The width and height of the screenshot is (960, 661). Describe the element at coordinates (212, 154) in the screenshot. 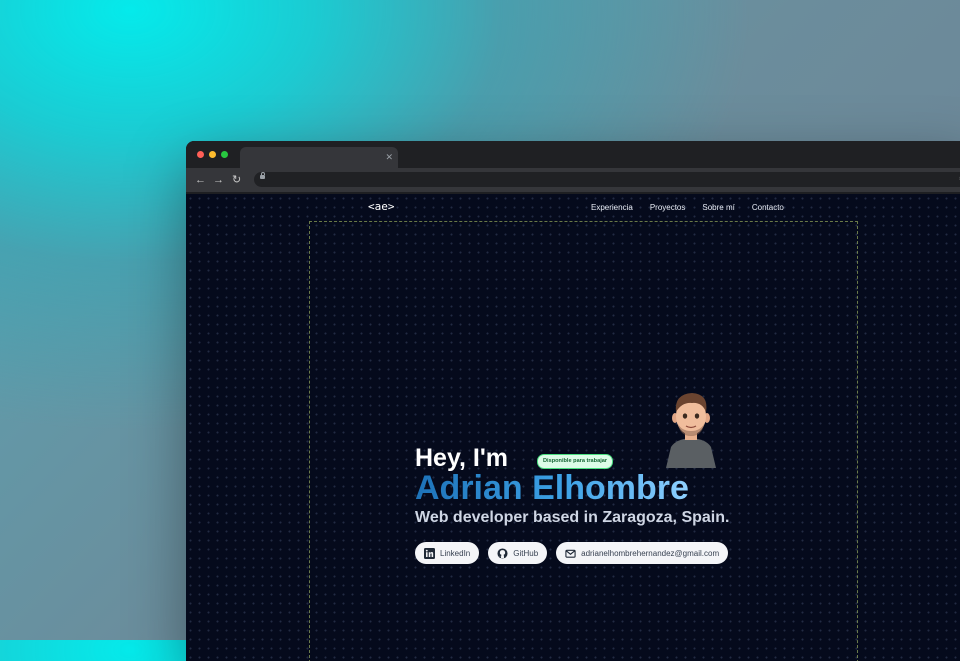

I see `minimize-window-button` at that location.